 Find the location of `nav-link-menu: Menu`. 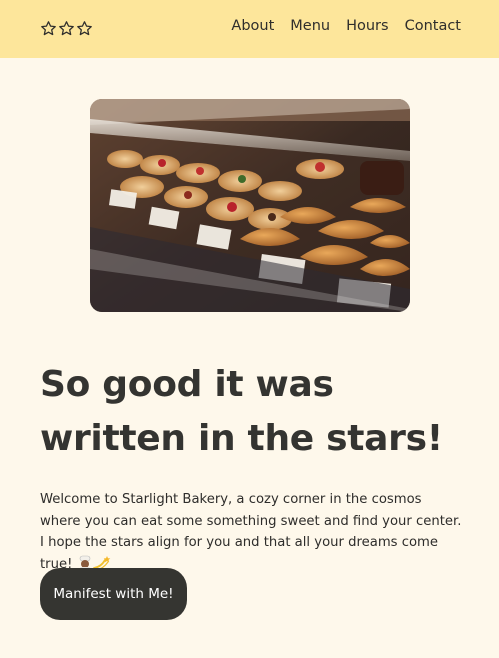

nav-link-menu: Menu is located at coordinates (310, 26).